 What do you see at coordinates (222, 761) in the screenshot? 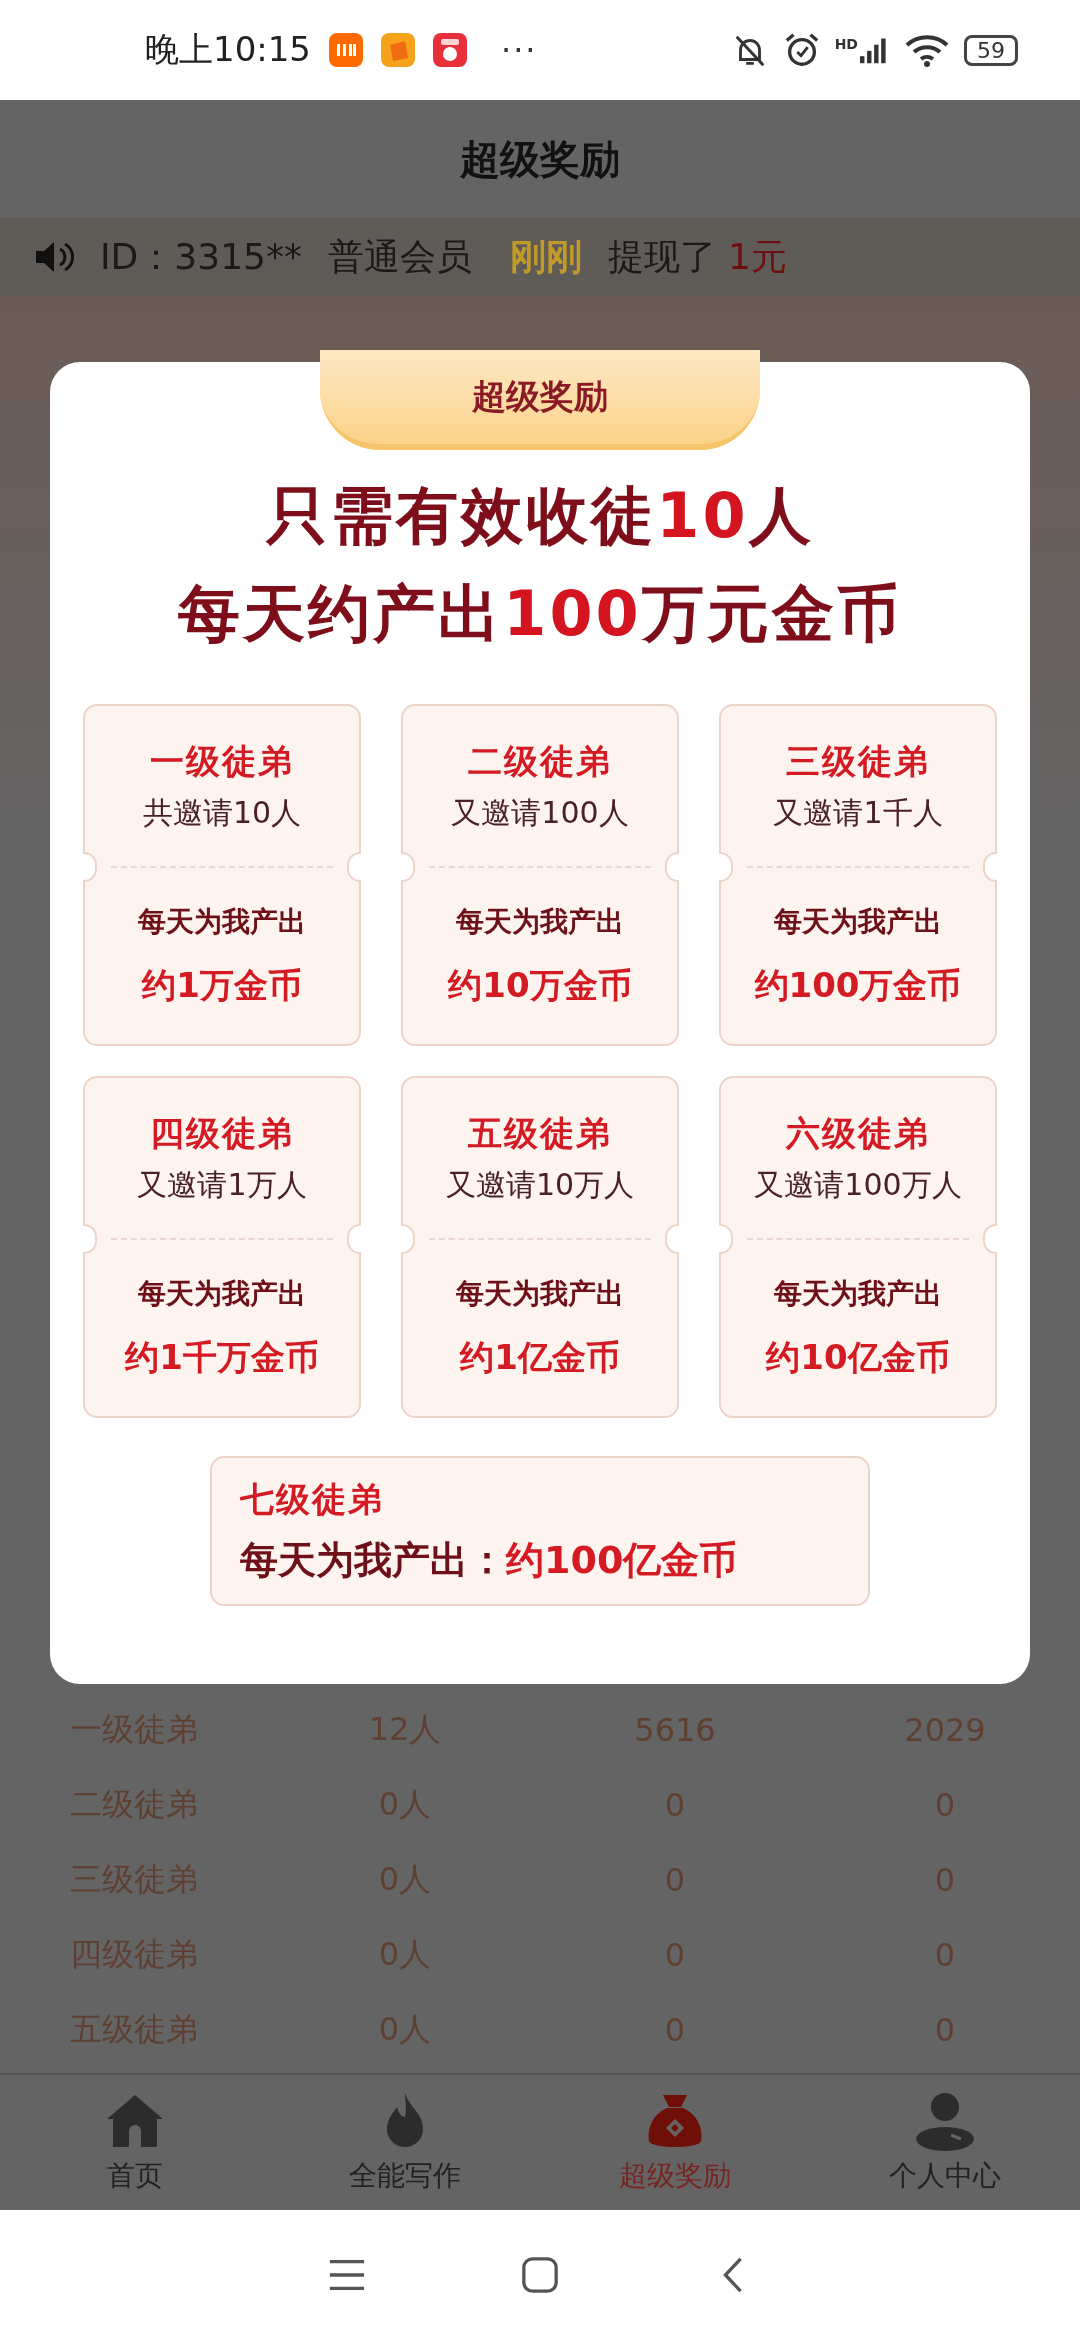
I see `level-title: 一级徒弟` at bounding box center [222, 761].